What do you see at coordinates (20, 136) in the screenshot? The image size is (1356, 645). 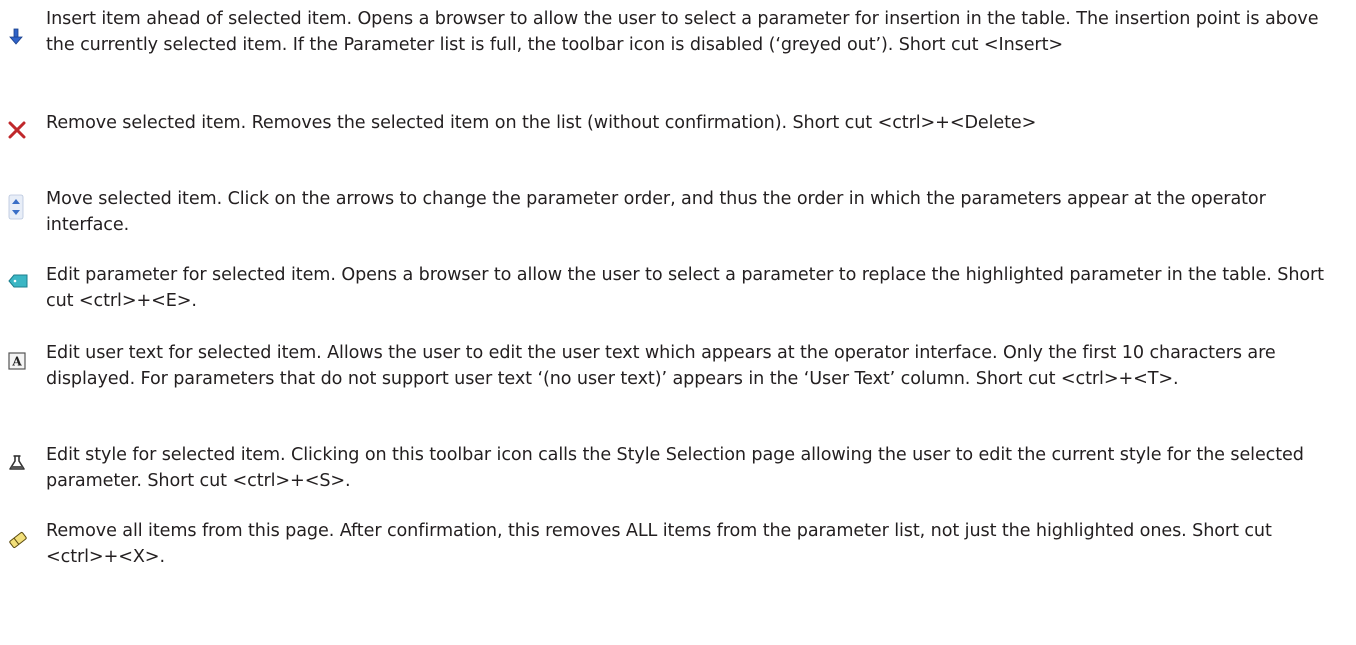 I see `remove-x-icon` at bounding box center [20, 136].